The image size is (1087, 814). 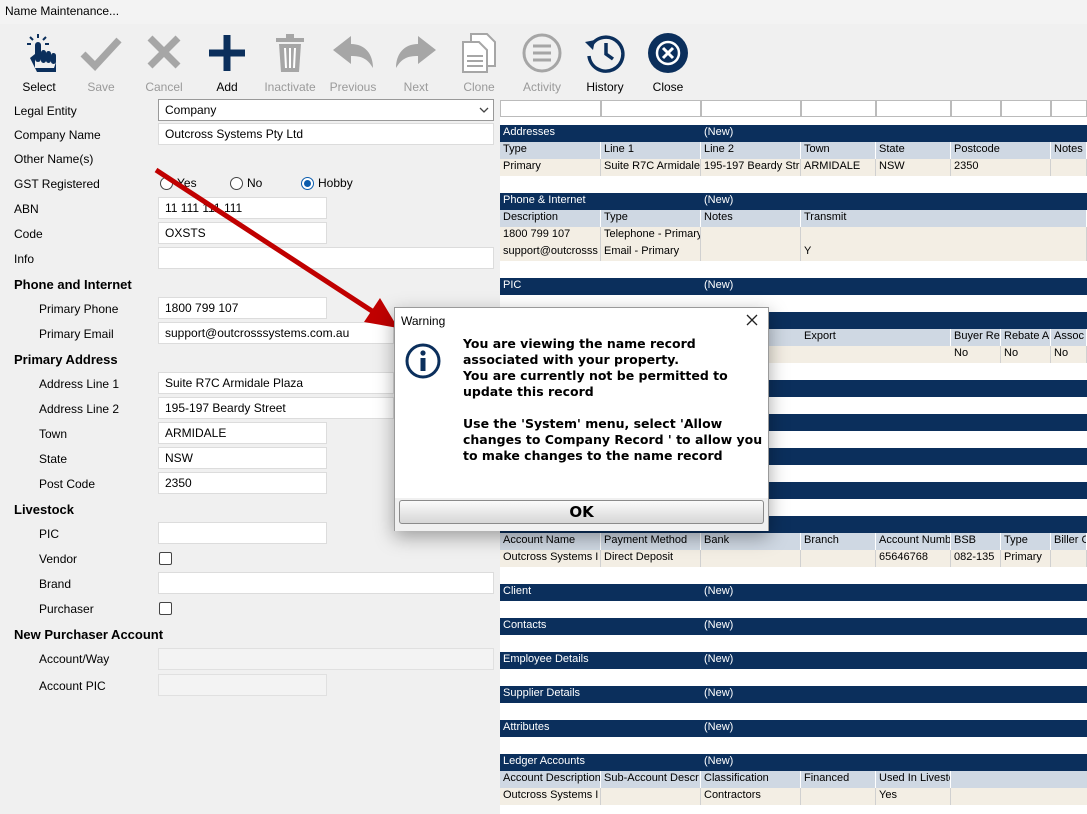 What do you see at coordinates (227, 53) in the screenshot?
I see `plus-icon` at bounding box center [227, 53].